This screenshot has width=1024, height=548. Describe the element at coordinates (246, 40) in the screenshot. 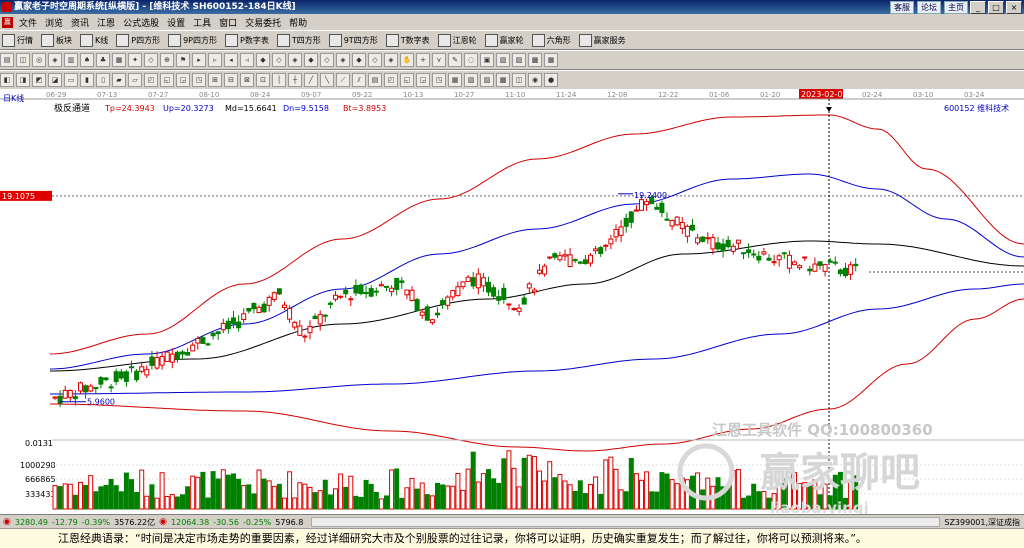

I see `toolbar-p-number-button: P数字表` at that location.